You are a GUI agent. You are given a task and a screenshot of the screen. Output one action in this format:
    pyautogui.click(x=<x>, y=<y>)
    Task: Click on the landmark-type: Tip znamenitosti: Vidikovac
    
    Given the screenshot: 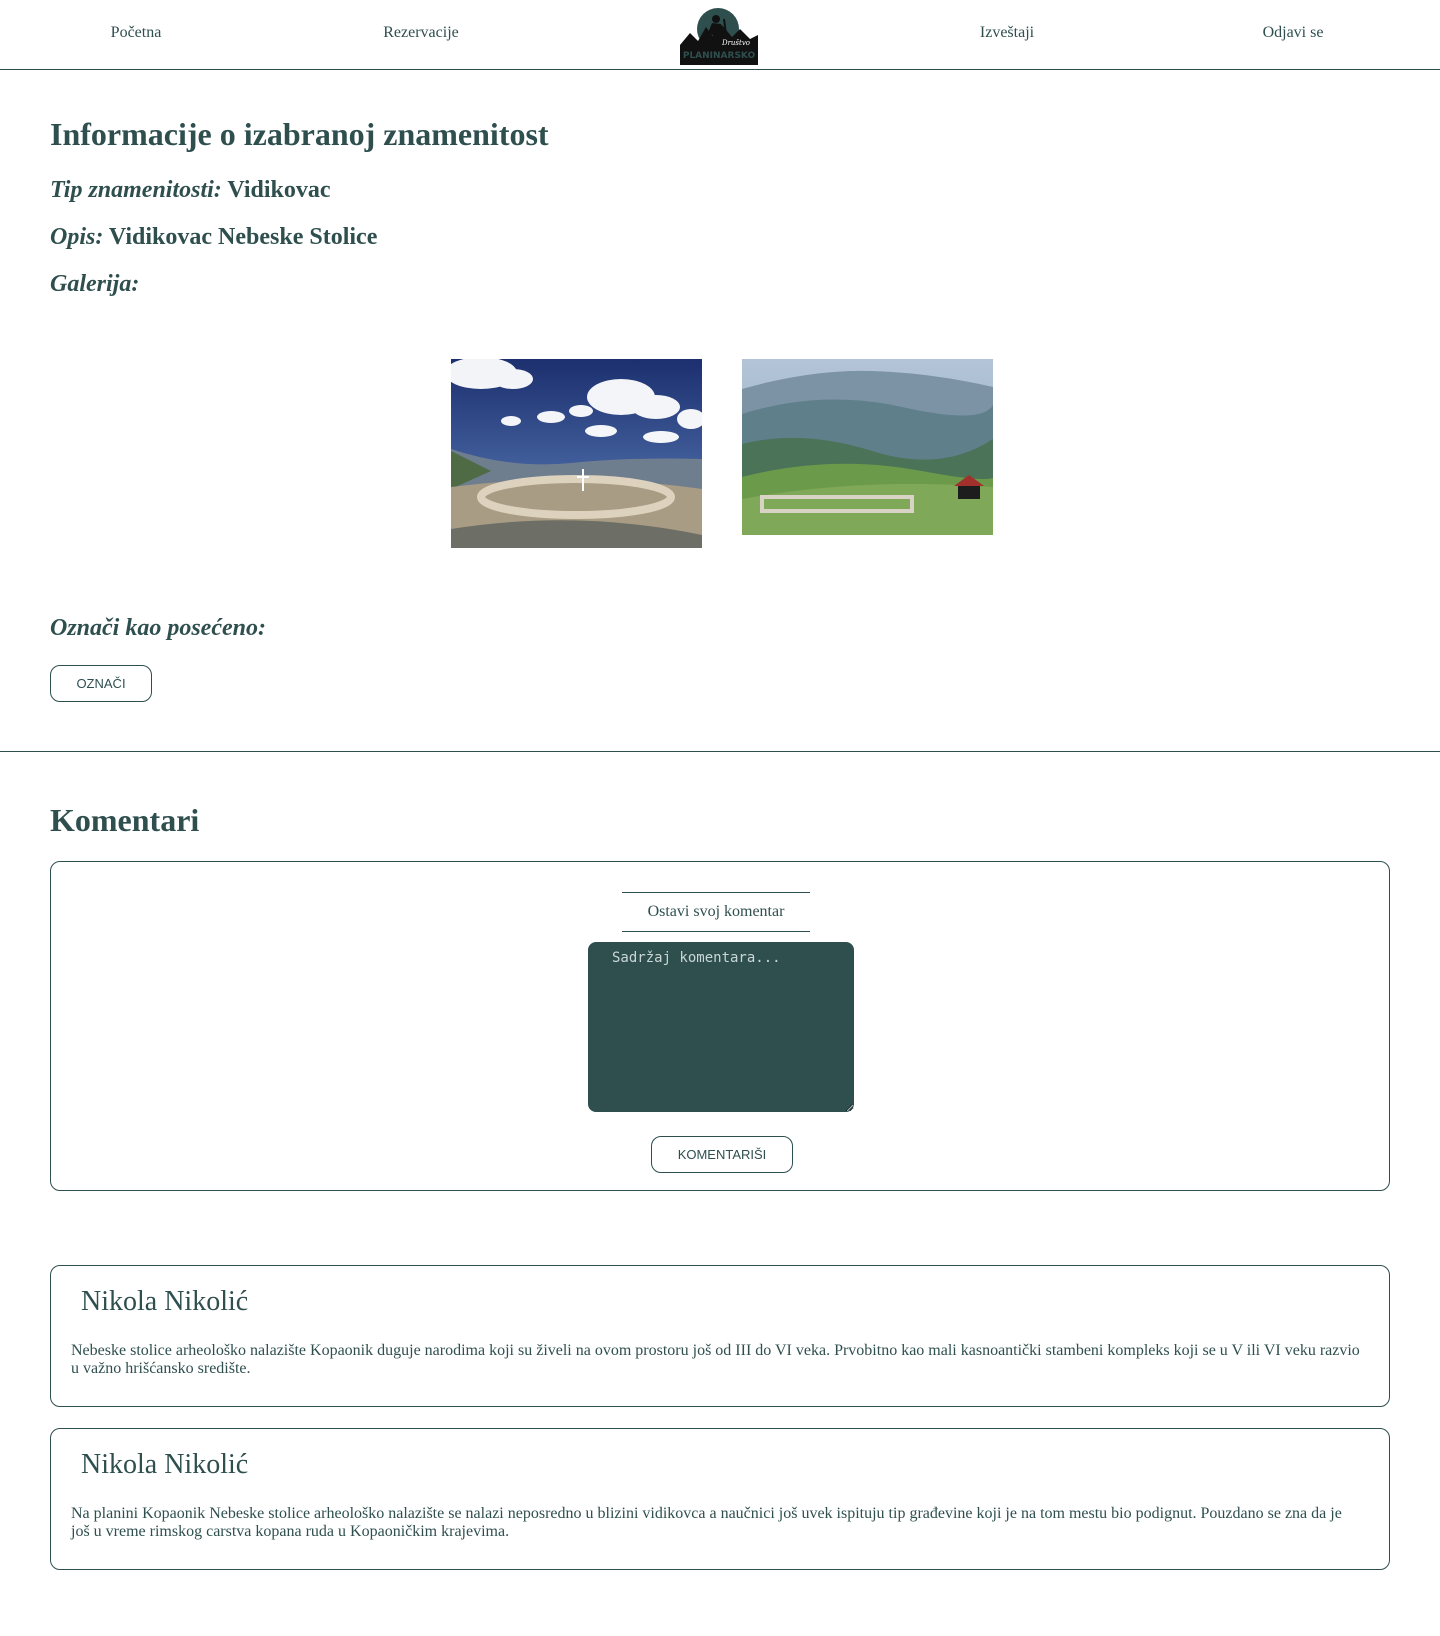 What is the action you would take?
    pyautogui.click(x=190, y=190)
    